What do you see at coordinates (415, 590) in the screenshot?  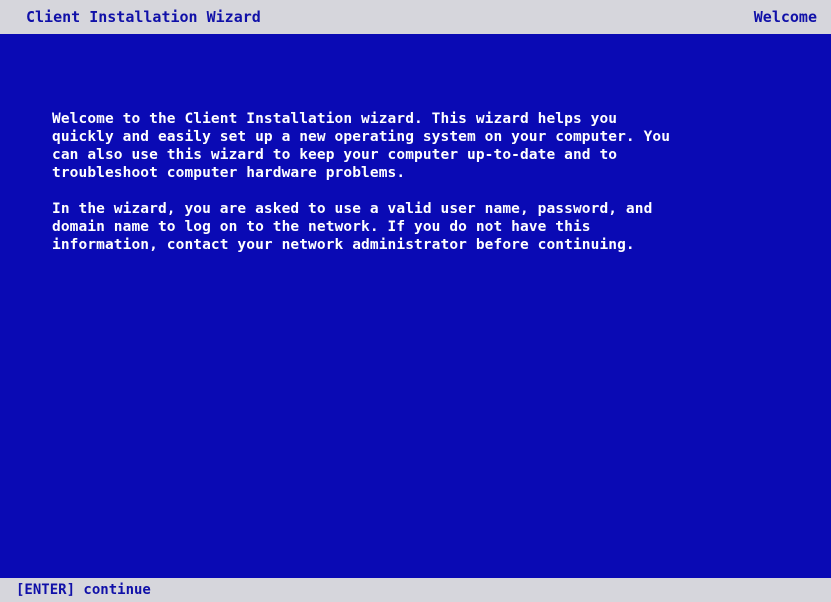 I see `status-bar: [ENTER] continue` at bounding box center [415, 590].